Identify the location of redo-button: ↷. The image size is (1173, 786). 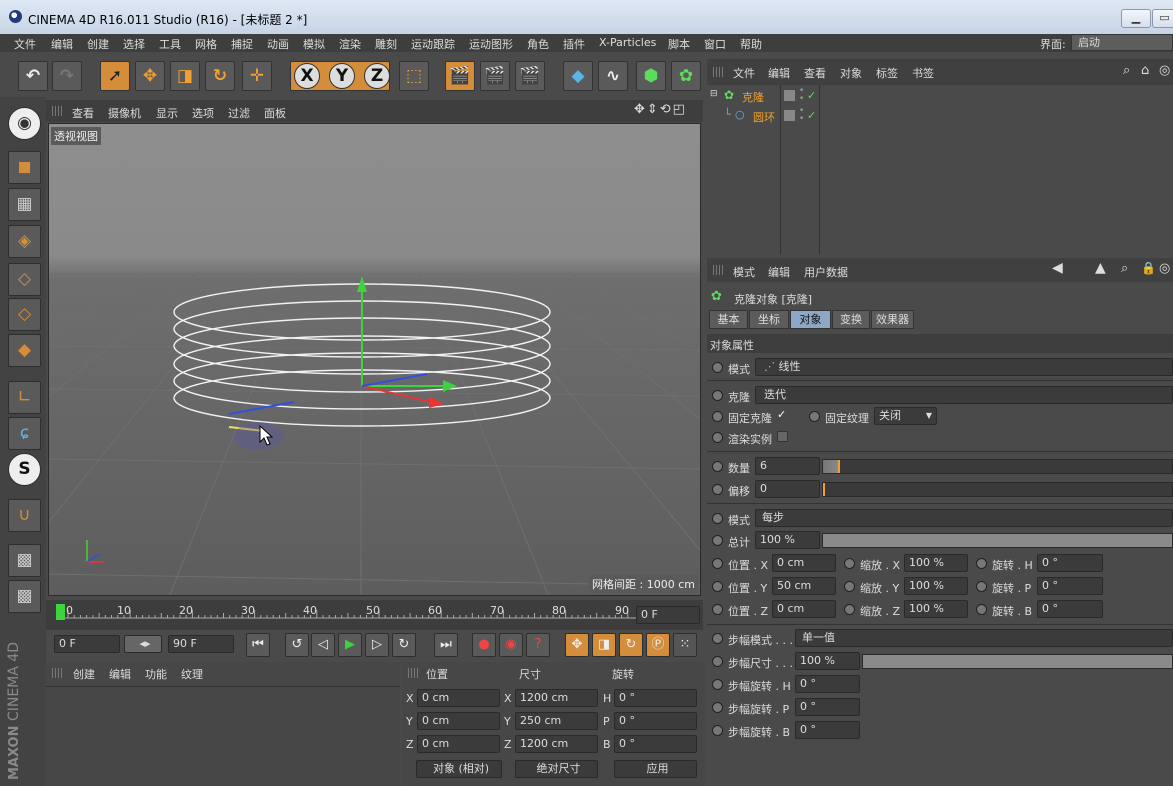
(67, 76).